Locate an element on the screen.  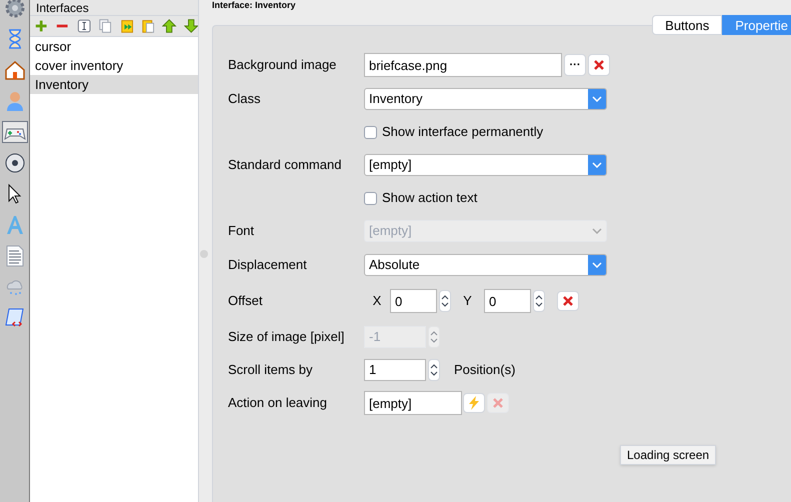
add-icon is located at coordinates (41, 26).